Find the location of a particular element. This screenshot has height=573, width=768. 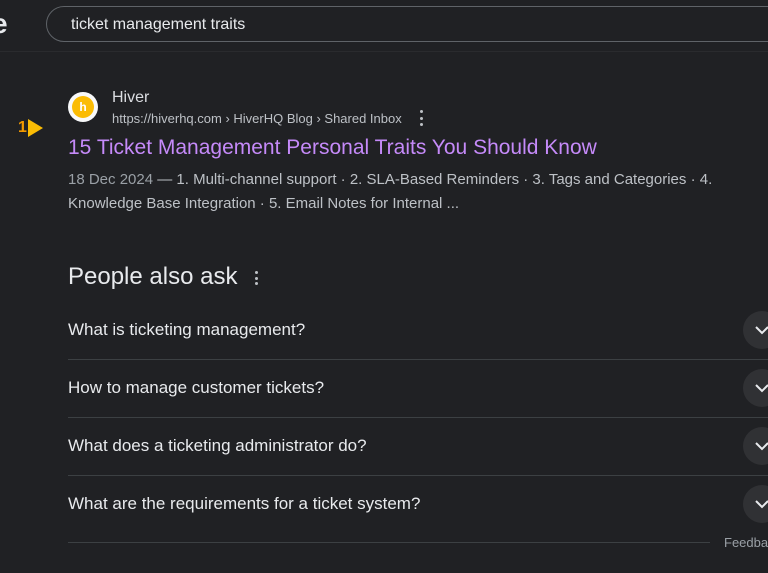

people-also-ask-heading: People also ask is located at coordinates (153, 276).